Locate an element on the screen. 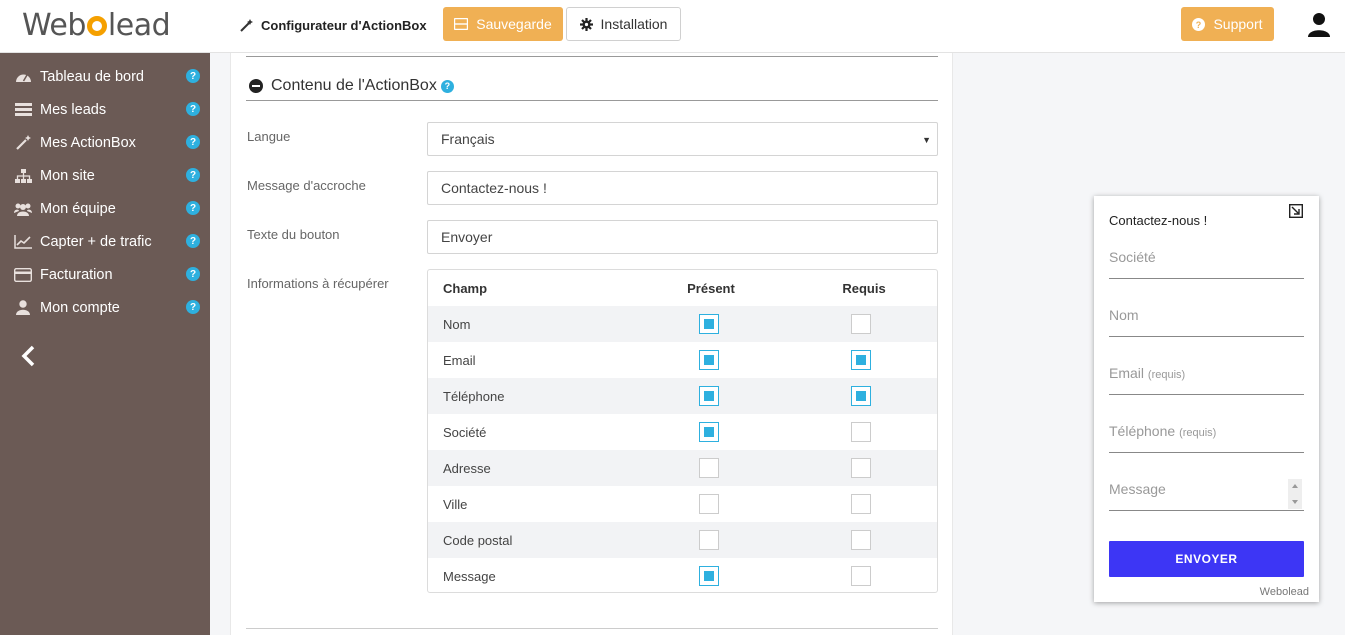 The height and width of the screenshot is (635, 1345). sidebar-item-mes-actionbox: Mes ActionBox ? is located at coordinates (105, 142).